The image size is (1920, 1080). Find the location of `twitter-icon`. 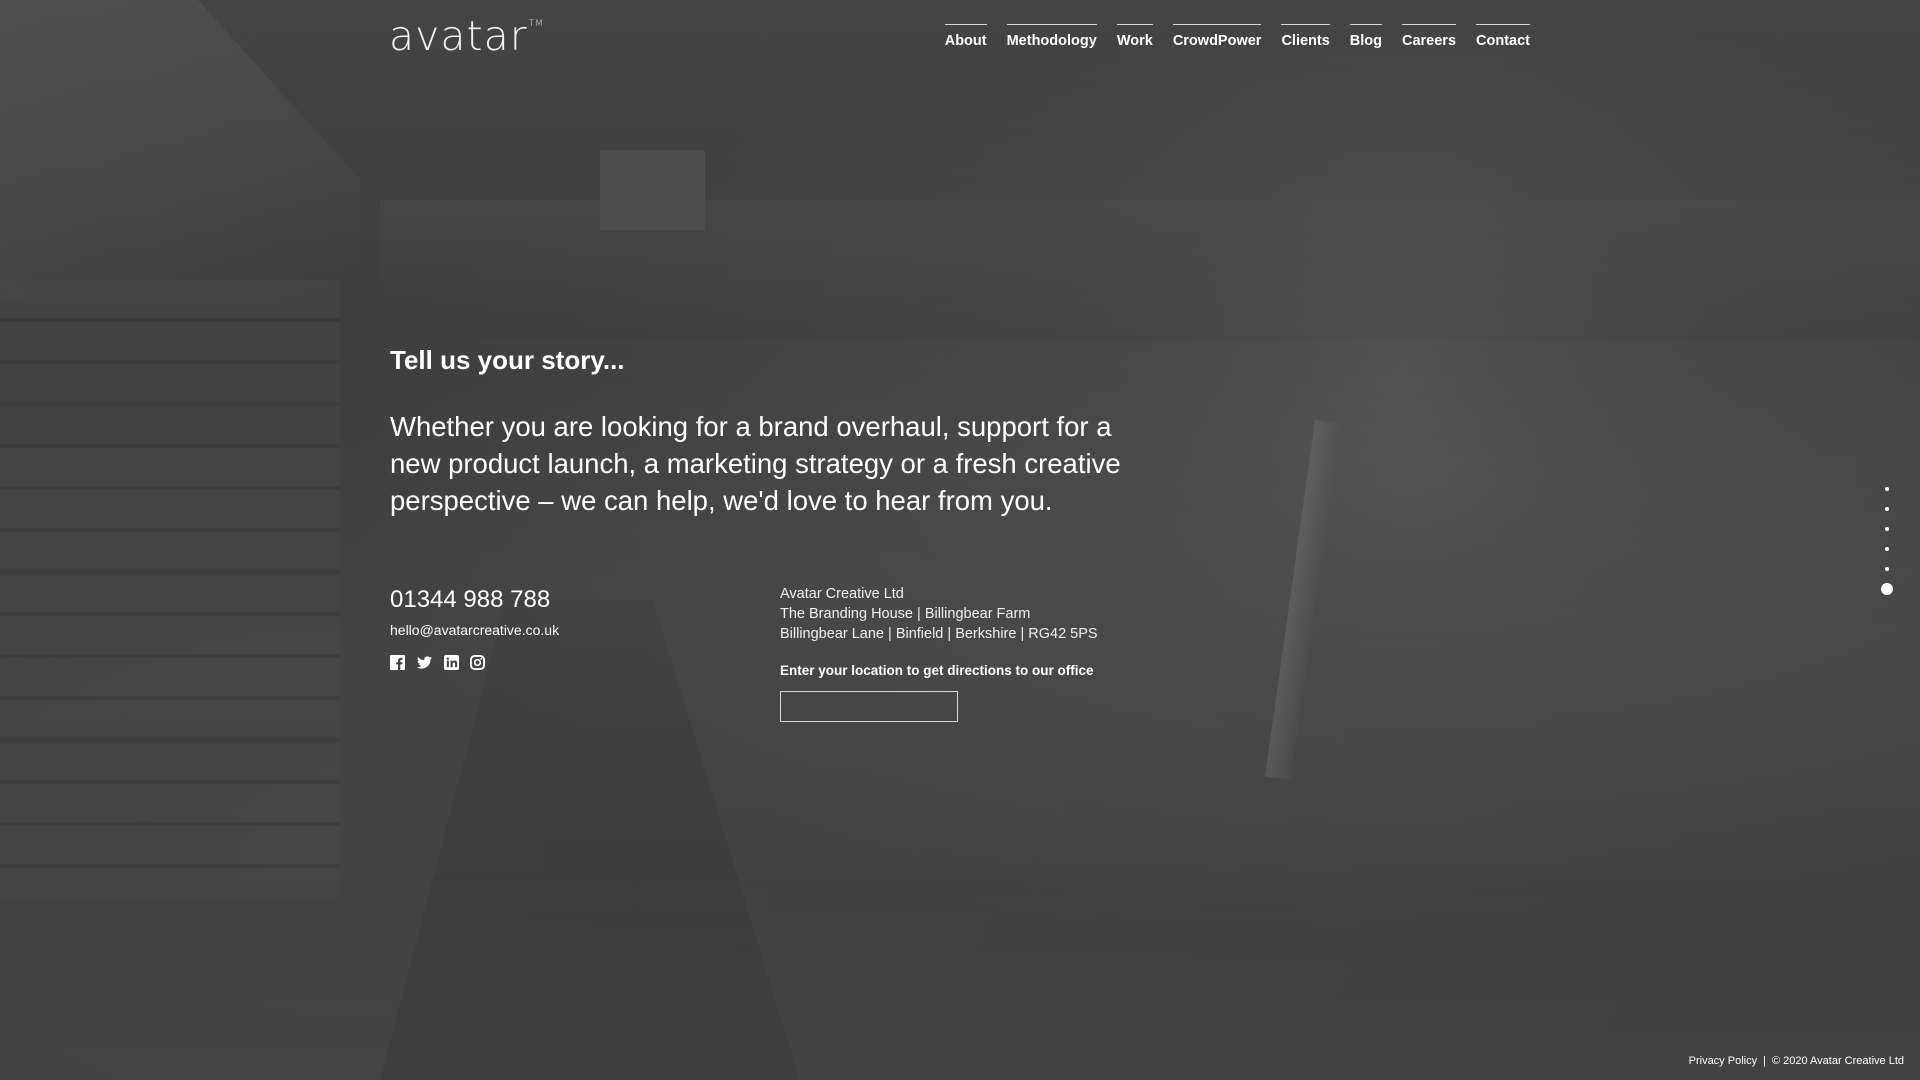

twitter-icon is located at coordinates (424, 662).